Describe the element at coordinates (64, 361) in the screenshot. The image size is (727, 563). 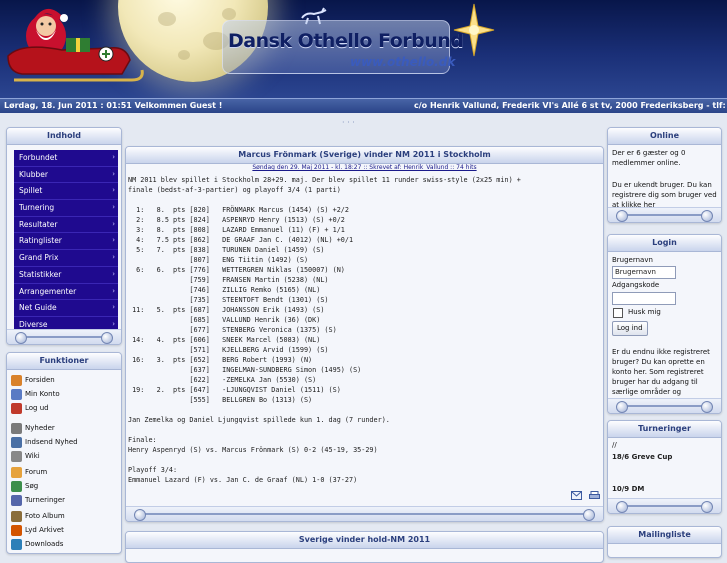
I see `functions-title: Funktioner` at that location.